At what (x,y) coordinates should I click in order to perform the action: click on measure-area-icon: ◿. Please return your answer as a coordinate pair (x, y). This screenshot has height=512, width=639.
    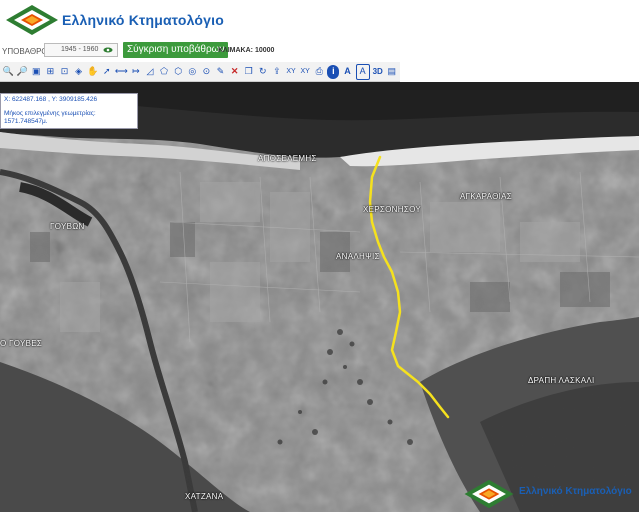
    Looking at the image, I should click on (150, 72).